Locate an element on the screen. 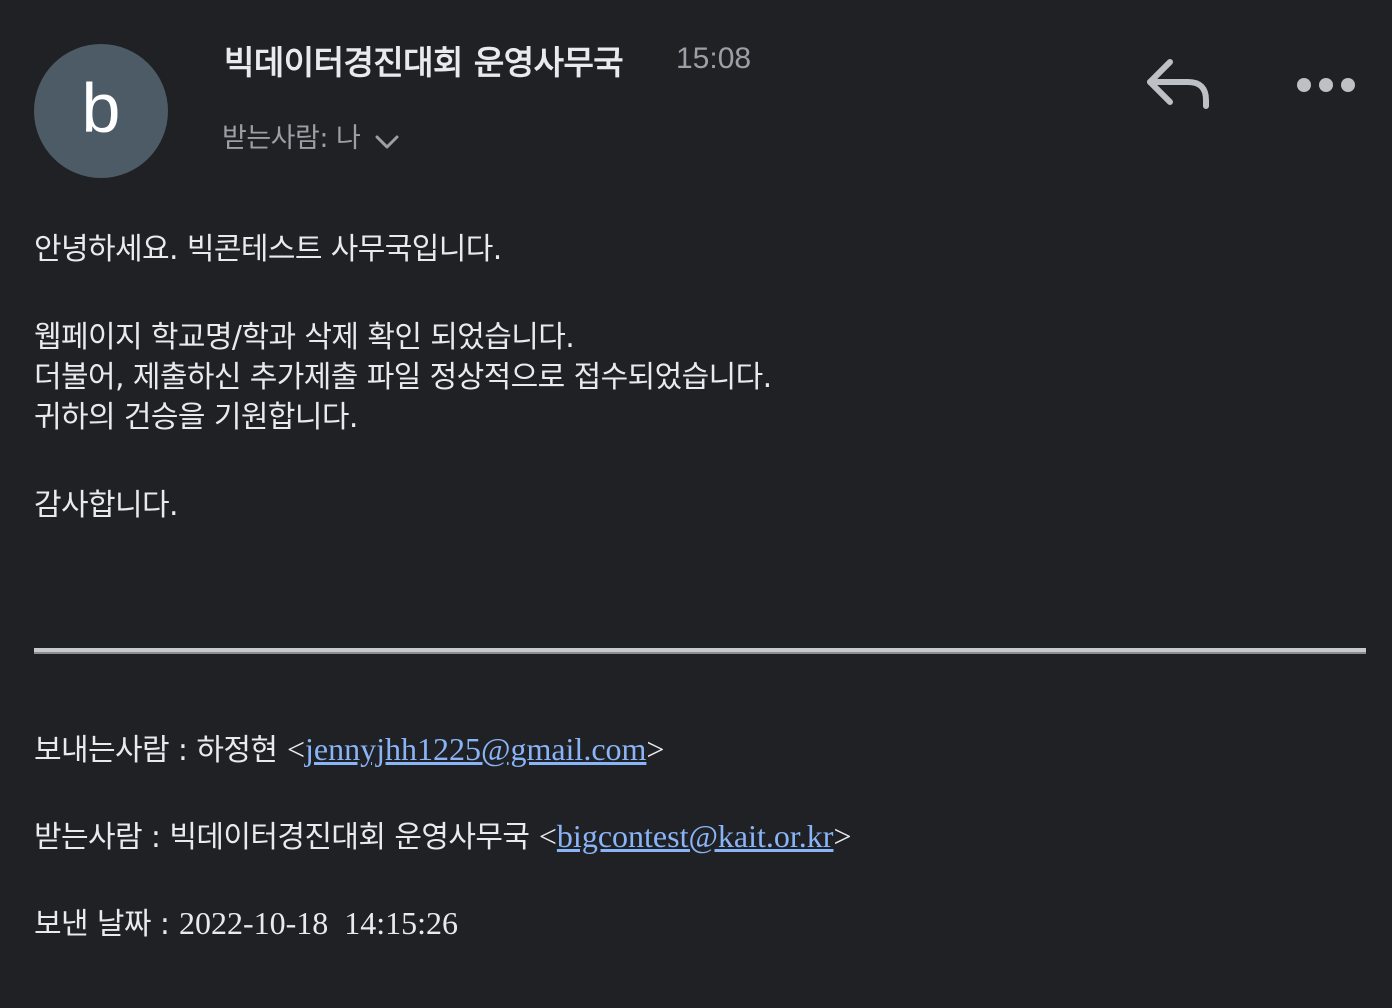 This screenshot has height=1008, width=1392. recipient-label: 받는사람: 나 is located at coordinates (291, 138).